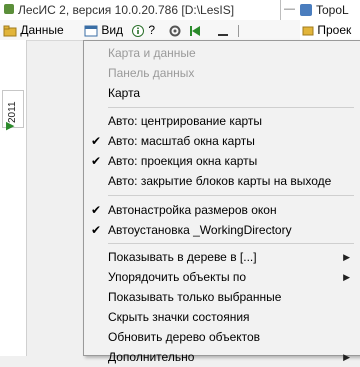  What do you see at coordinates (179, 317) in the screenshot?
I see `menu-item-label: Скрыть значки состояния` at bounding box center [179, 317].